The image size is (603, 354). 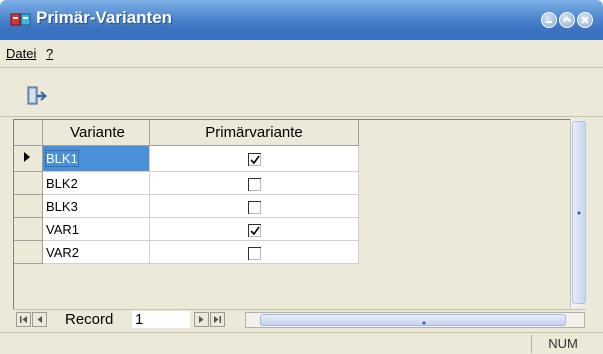 I want to click on table-row: BLK3, so click(x=186, y=206).